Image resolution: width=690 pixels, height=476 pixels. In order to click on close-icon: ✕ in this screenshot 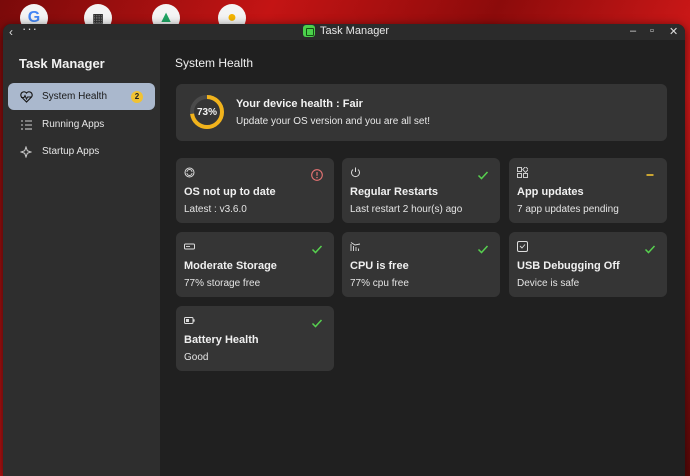, I will do `click(673, 31)`.